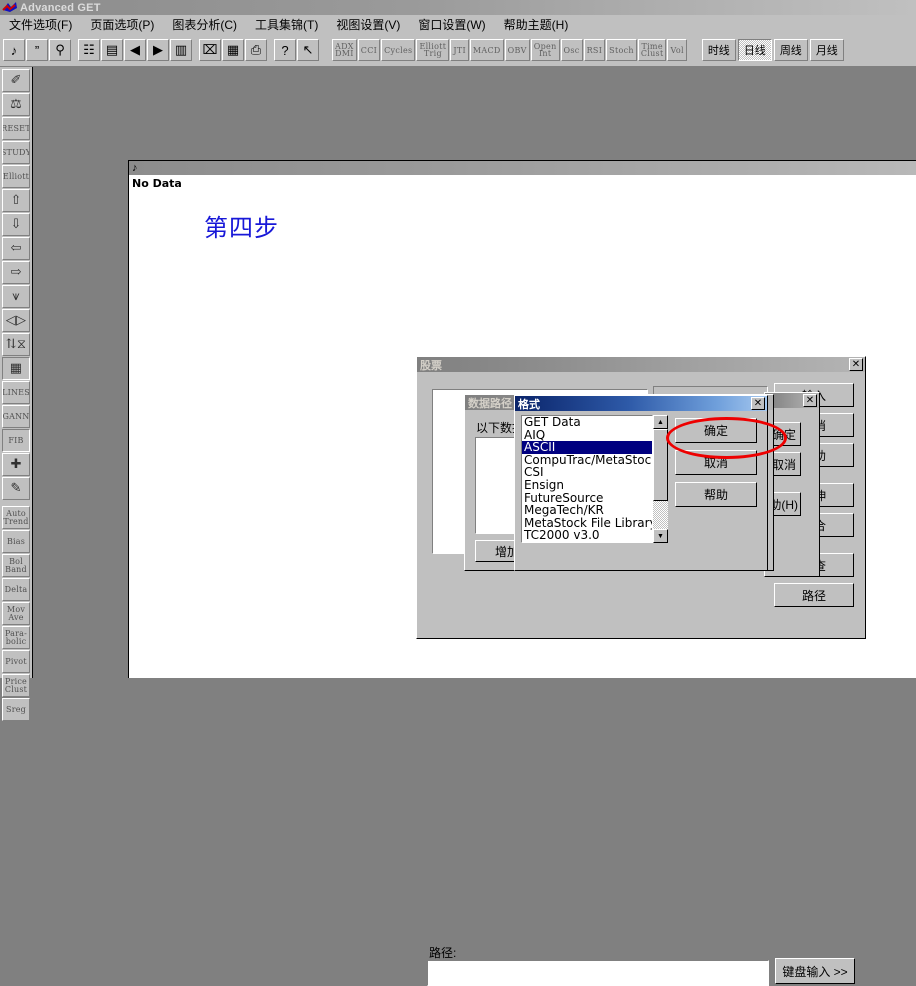 The width and height of the screenshot is (916, 986). Describe the element at coordinates (344, 50) in the screenshot. I see `indicator-adx-dmi: ADX DMI` at that location.